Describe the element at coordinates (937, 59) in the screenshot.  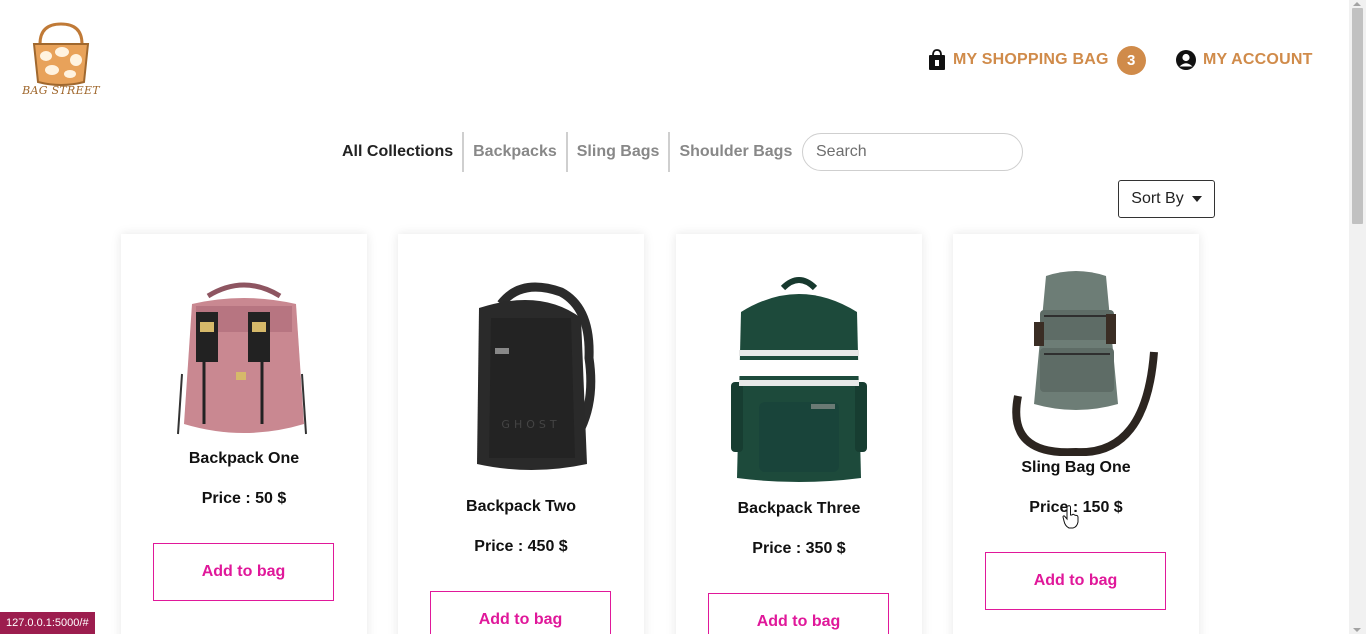
I see `shopping-bag-icon` at that location.